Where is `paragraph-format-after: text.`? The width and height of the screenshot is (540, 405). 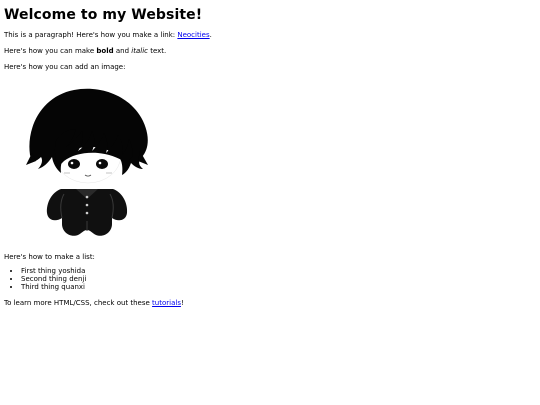 paragraph-format-after: text. is located at coordinates (157, 51).